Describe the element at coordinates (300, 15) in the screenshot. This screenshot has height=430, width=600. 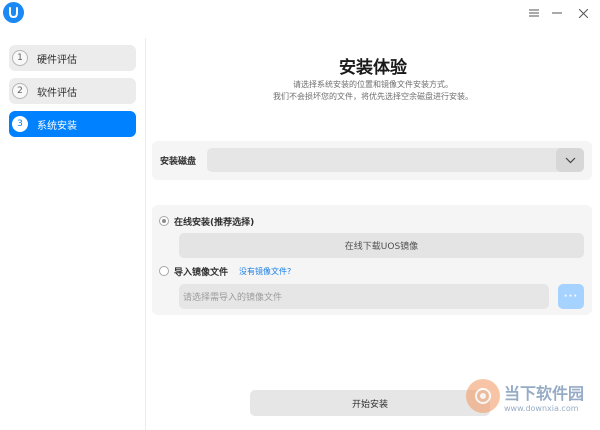
I see `title-bar` at that location.